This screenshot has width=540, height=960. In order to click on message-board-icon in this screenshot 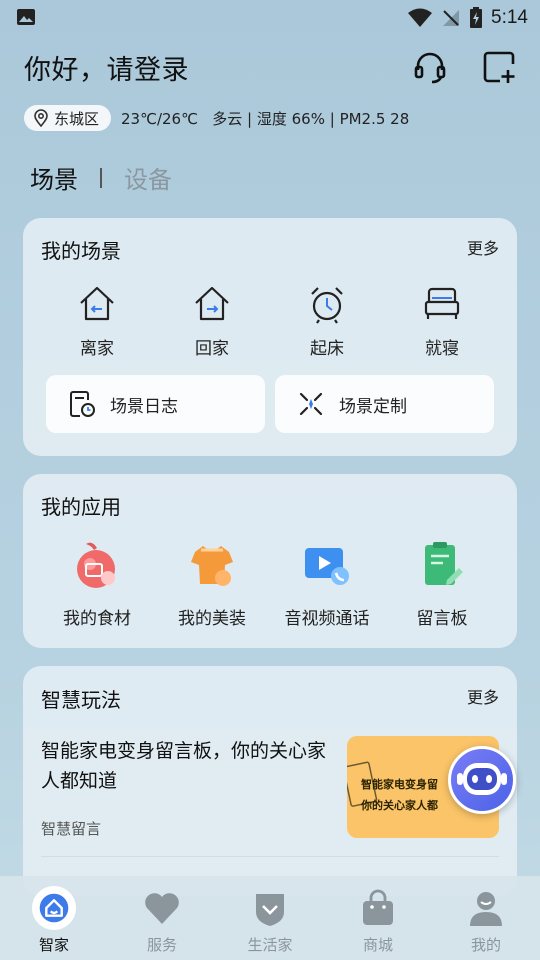, I will do `click(444, 563)`.